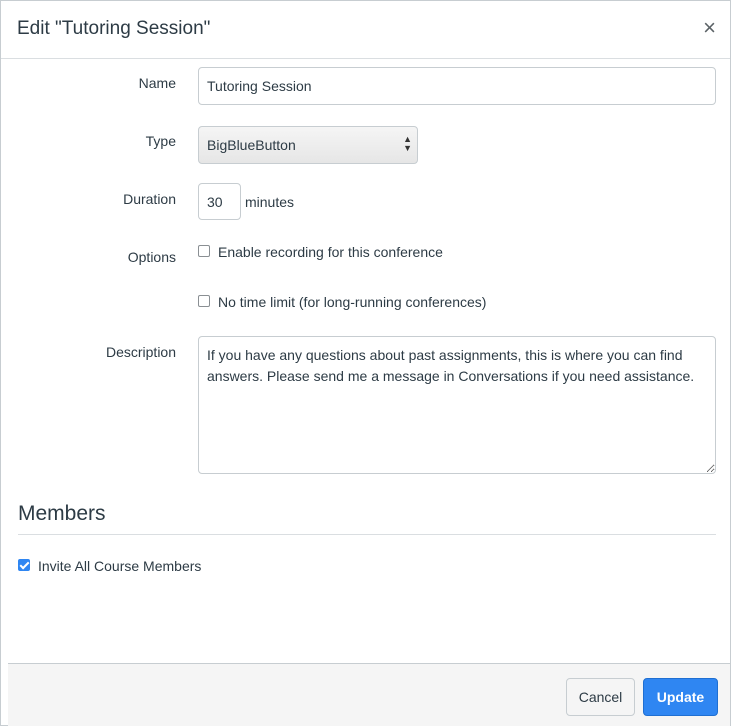 The height and width of the screenshot is (726, 731). What do you see at coordinates (680, 697) in the screenshot?
I see `update-button: Update` at bounding box center [680, 697].